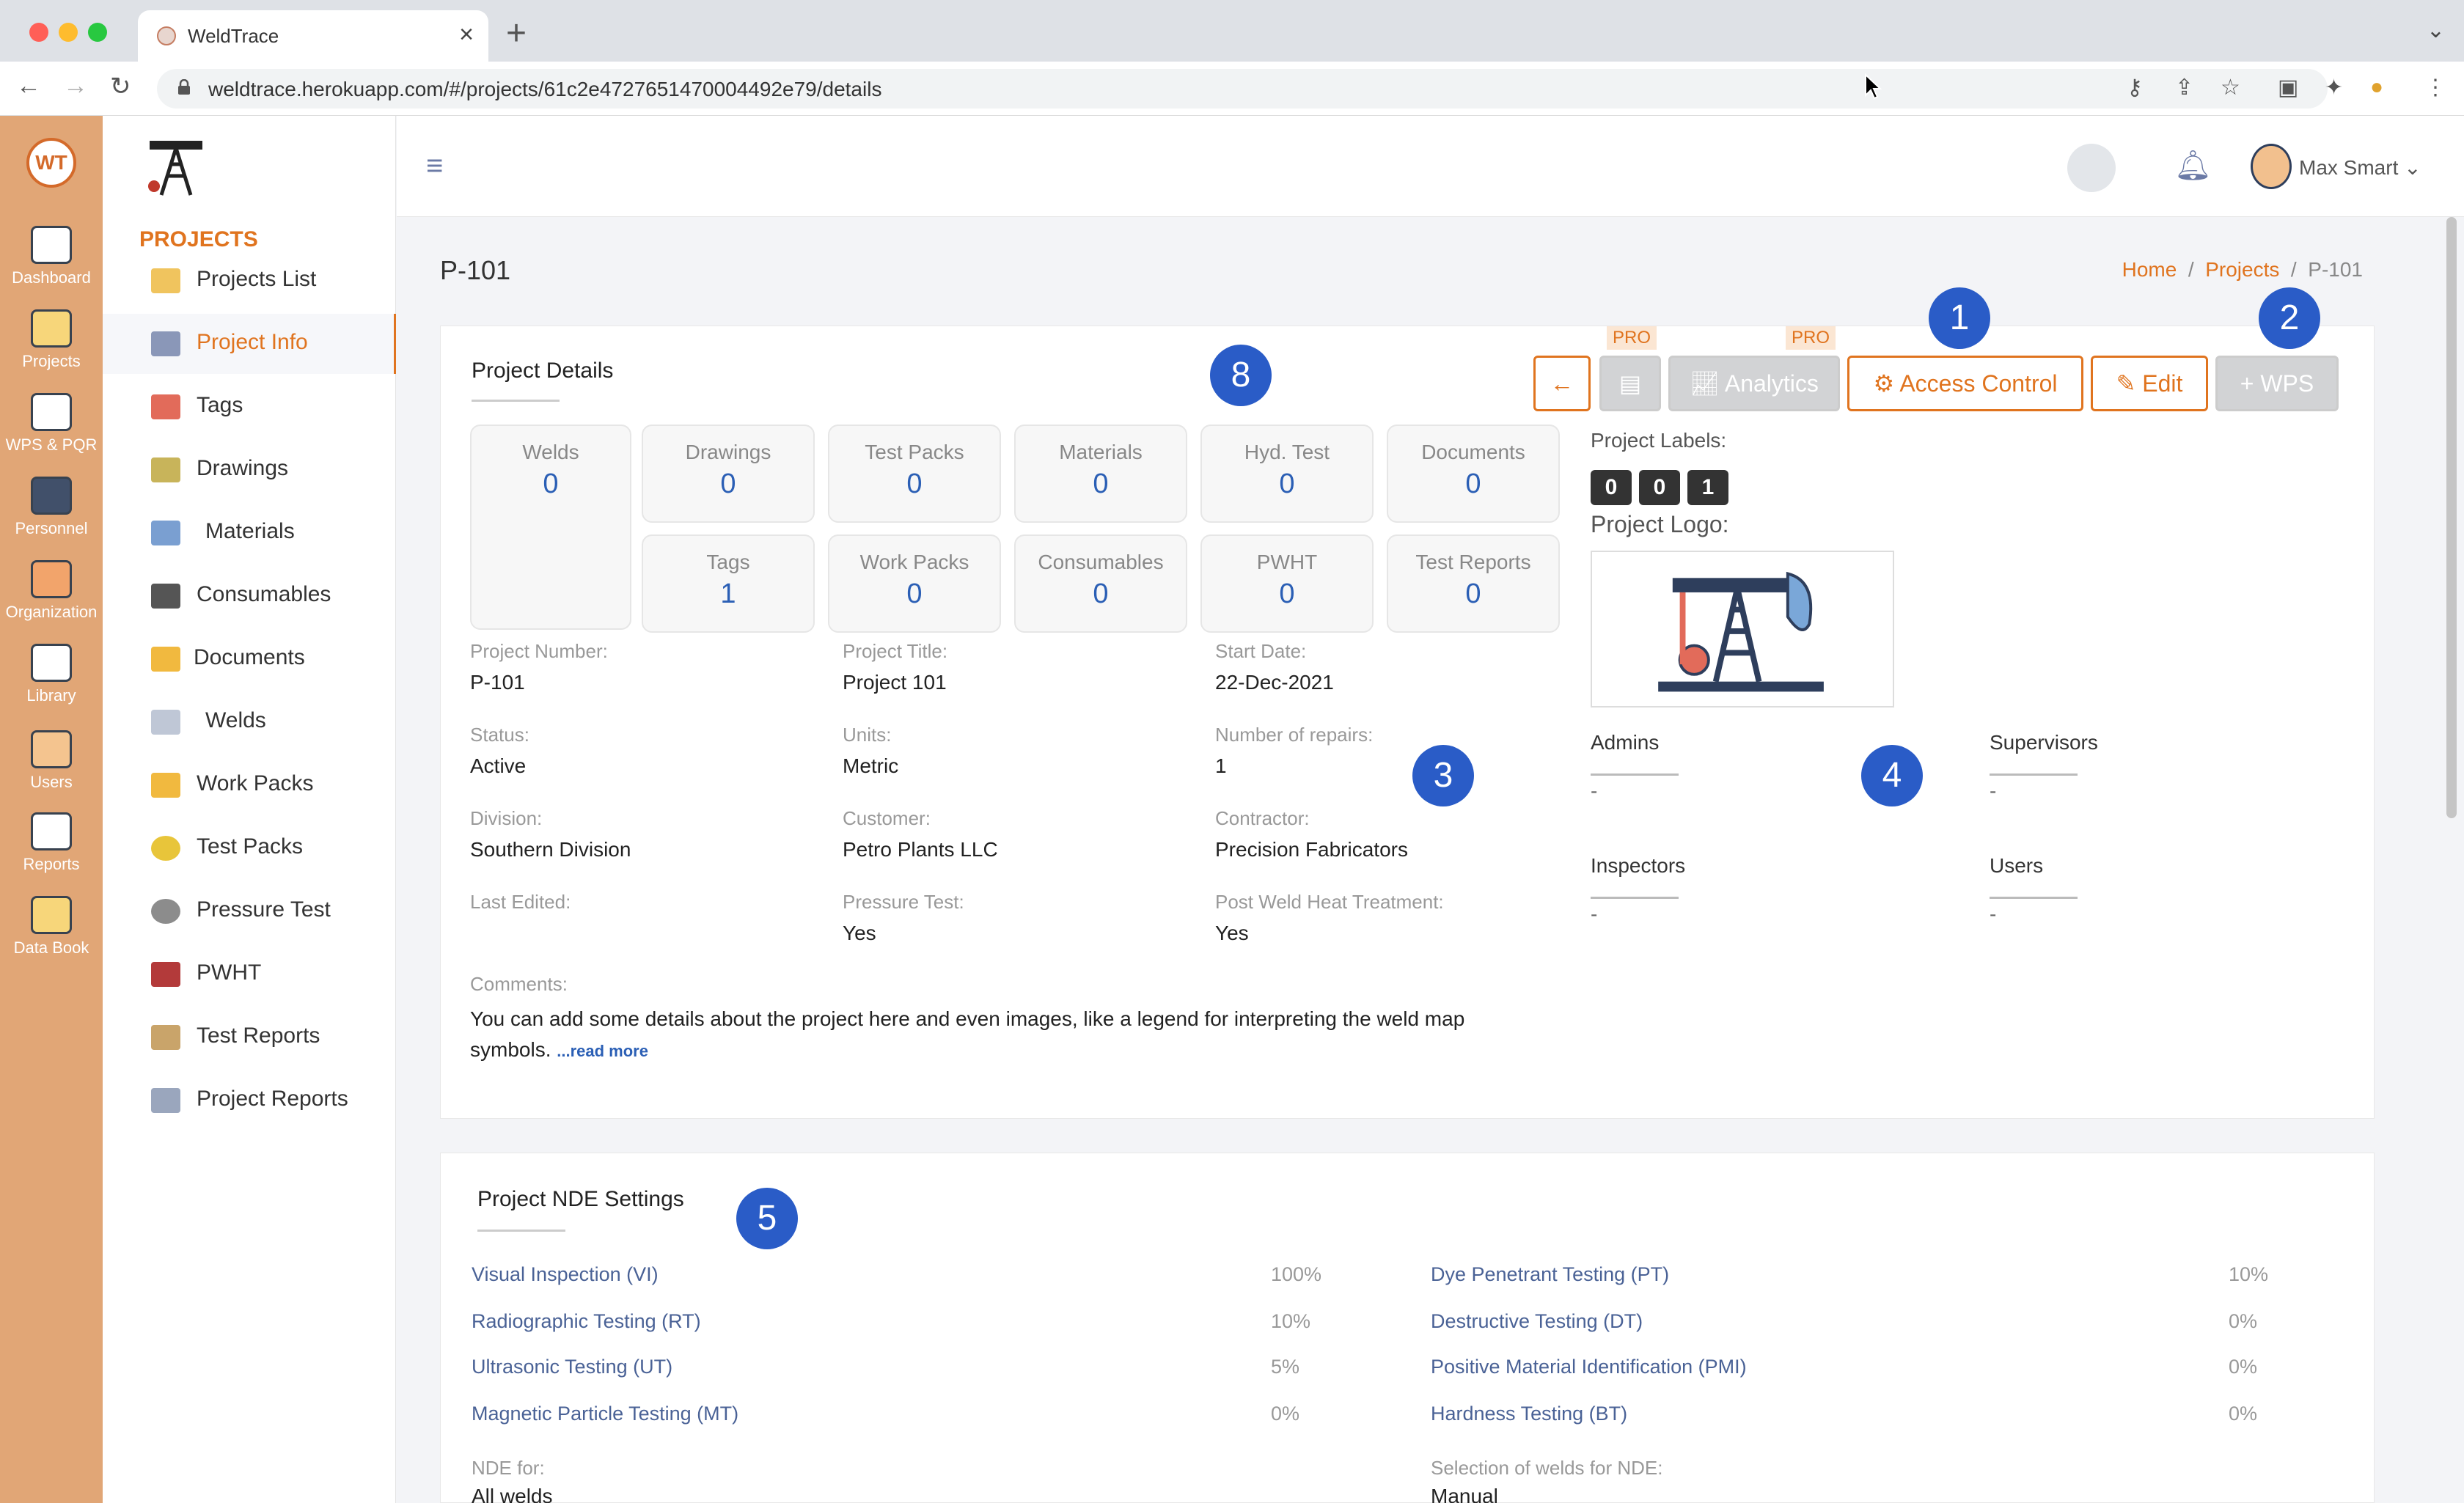 The height and width of the screenshot is (1503, 2464). I want to click on sidebar-item-consumables: Consumables, so click(249, 596).